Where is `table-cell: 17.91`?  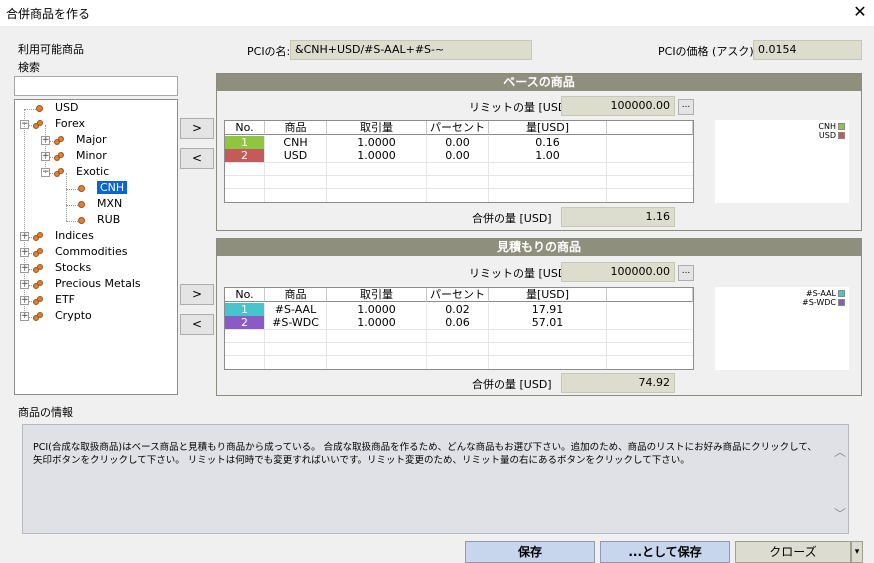 table-cell: 17.91 is located at coordinates (548, 309).